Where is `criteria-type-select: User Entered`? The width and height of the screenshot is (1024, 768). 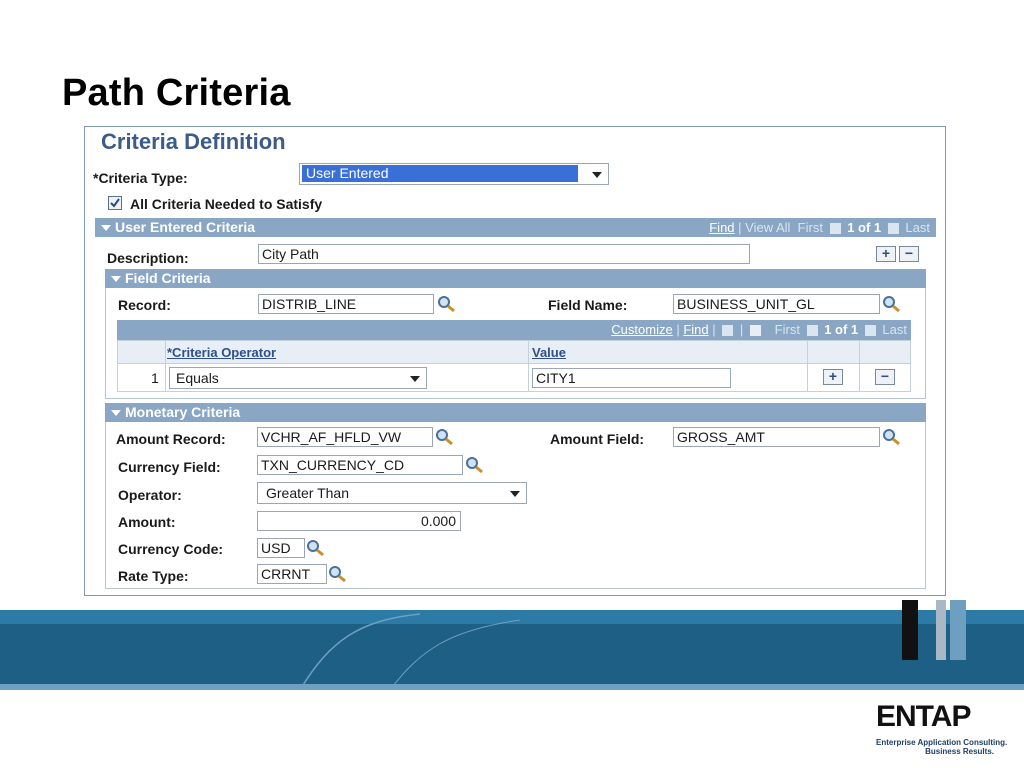
criteria-type-select: User Entered is located at coordinates (454, 174).